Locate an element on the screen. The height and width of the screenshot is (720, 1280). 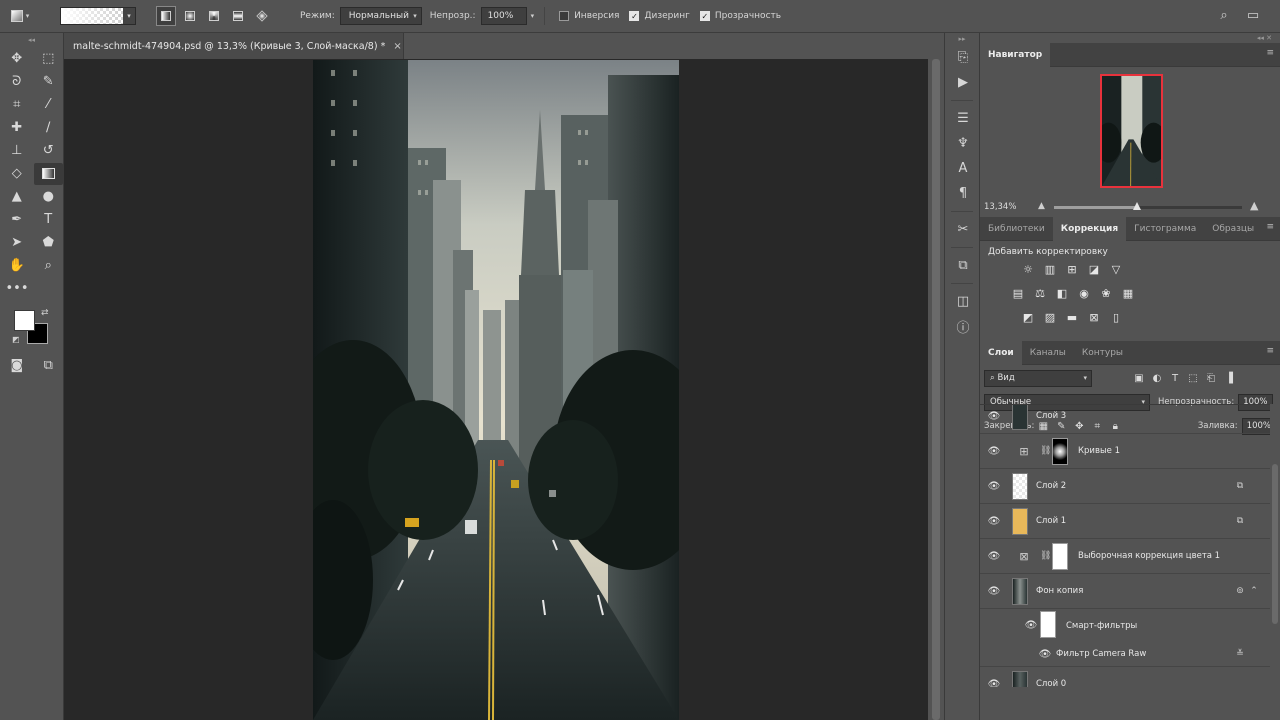
layer-name: Слой 3 is located at coordinates (1051, 416).